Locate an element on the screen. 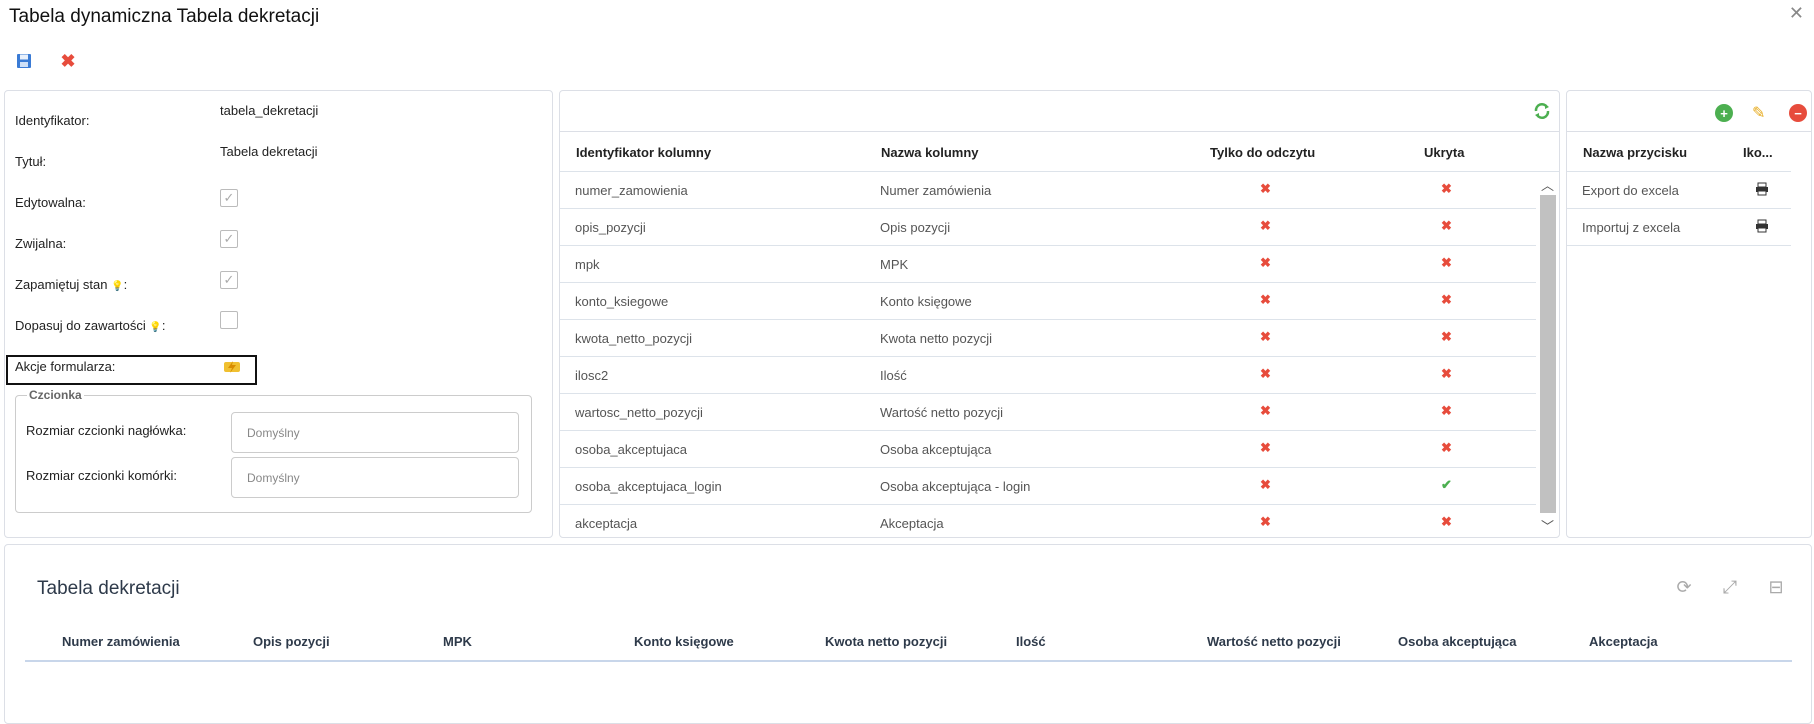 Image resolution: width=1814 pixels, height=724 pixels. tytul-value: Tabela dekretacji is located at coordinates (269, 151).